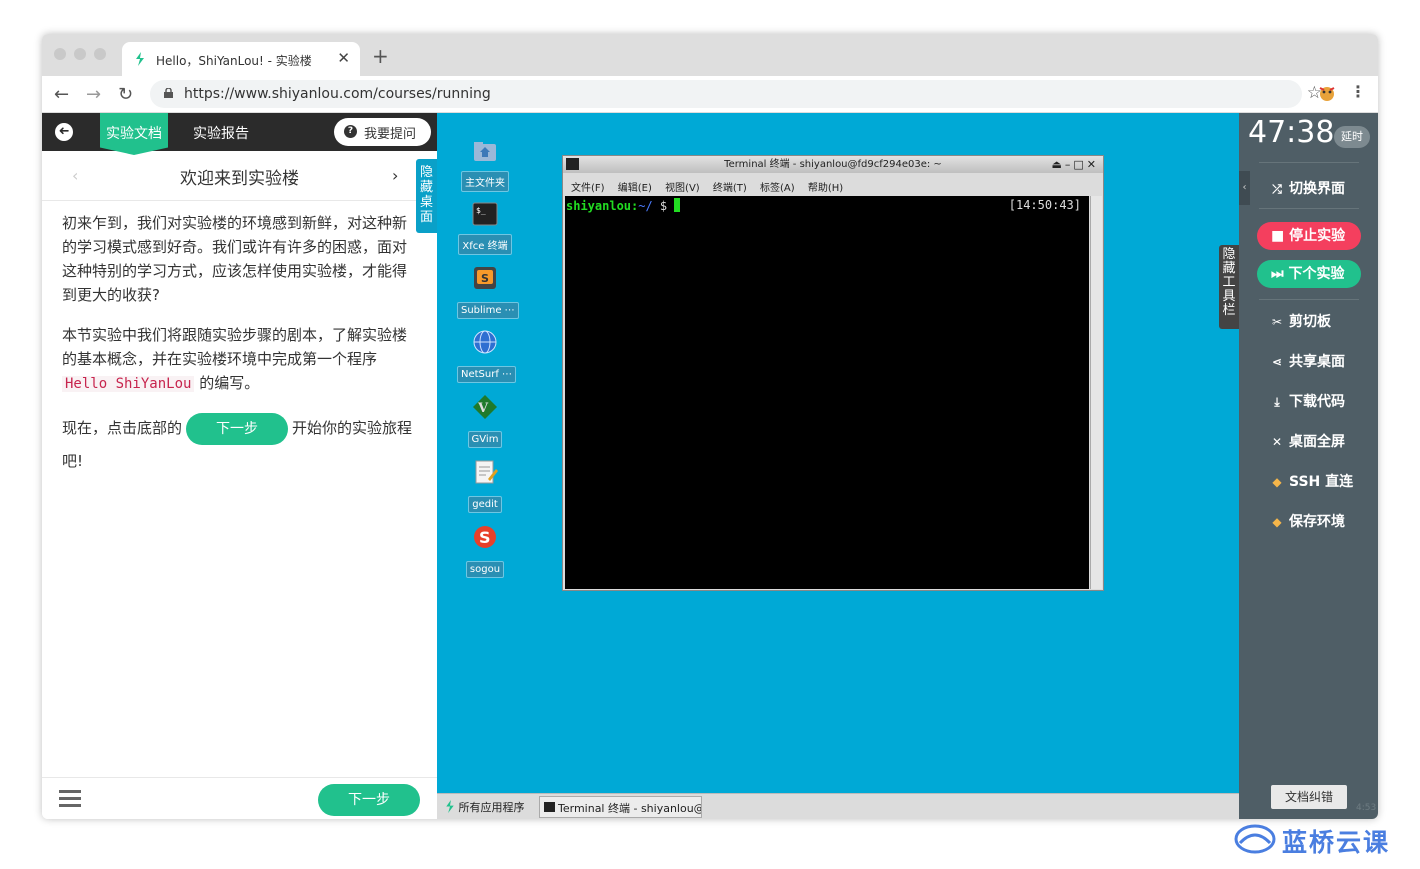 Image resolution: width=1420 pixels, height=869 pixels. Describe the element at coordinates (1366, 808) in the screenshot. I see `tiny-time-label: 4:53` at that location.